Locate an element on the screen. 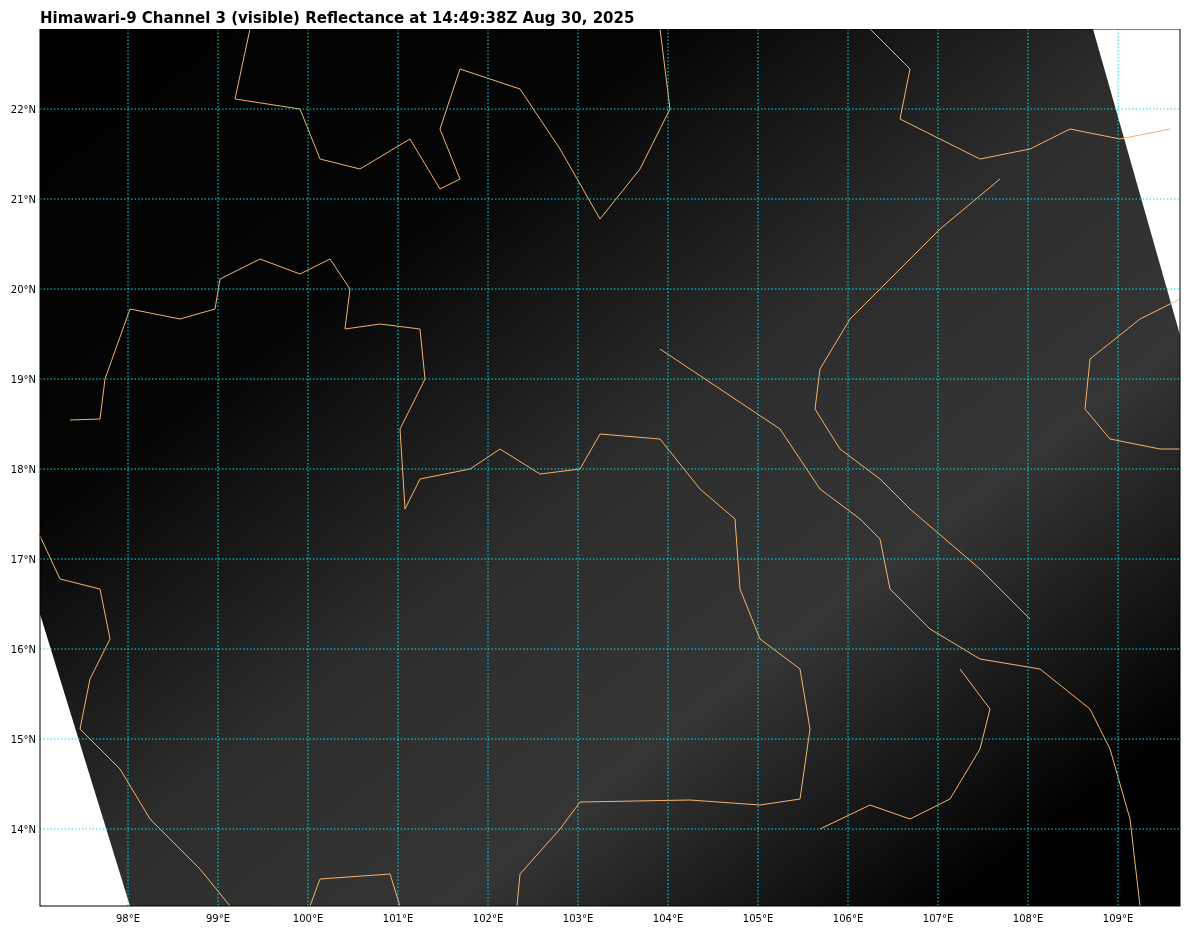 The height and width of the screenshot is (929, 1200). latitude-label: 21°N is located at coordinates (23, 199).